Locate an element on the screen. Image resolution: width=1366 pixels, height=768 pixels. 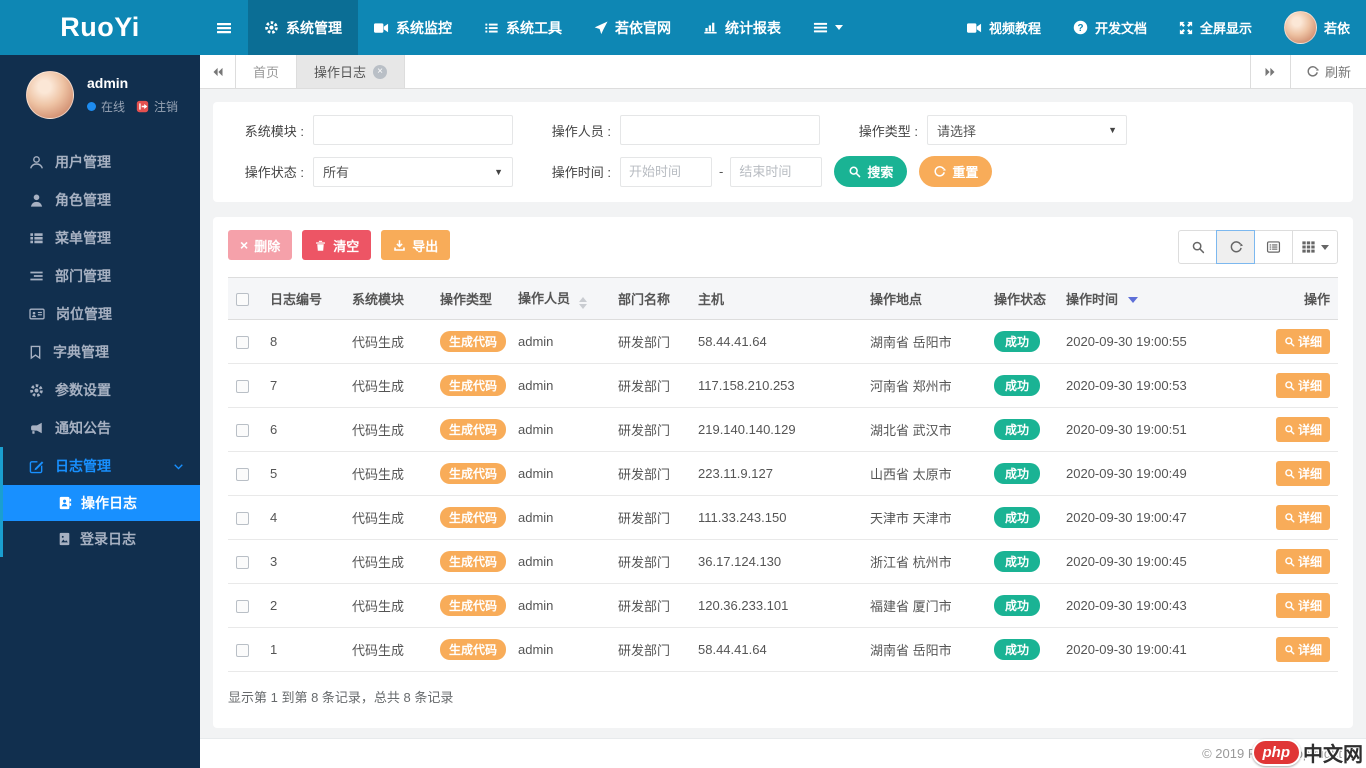
online-dot-icon is located at coordinates (91, 106).